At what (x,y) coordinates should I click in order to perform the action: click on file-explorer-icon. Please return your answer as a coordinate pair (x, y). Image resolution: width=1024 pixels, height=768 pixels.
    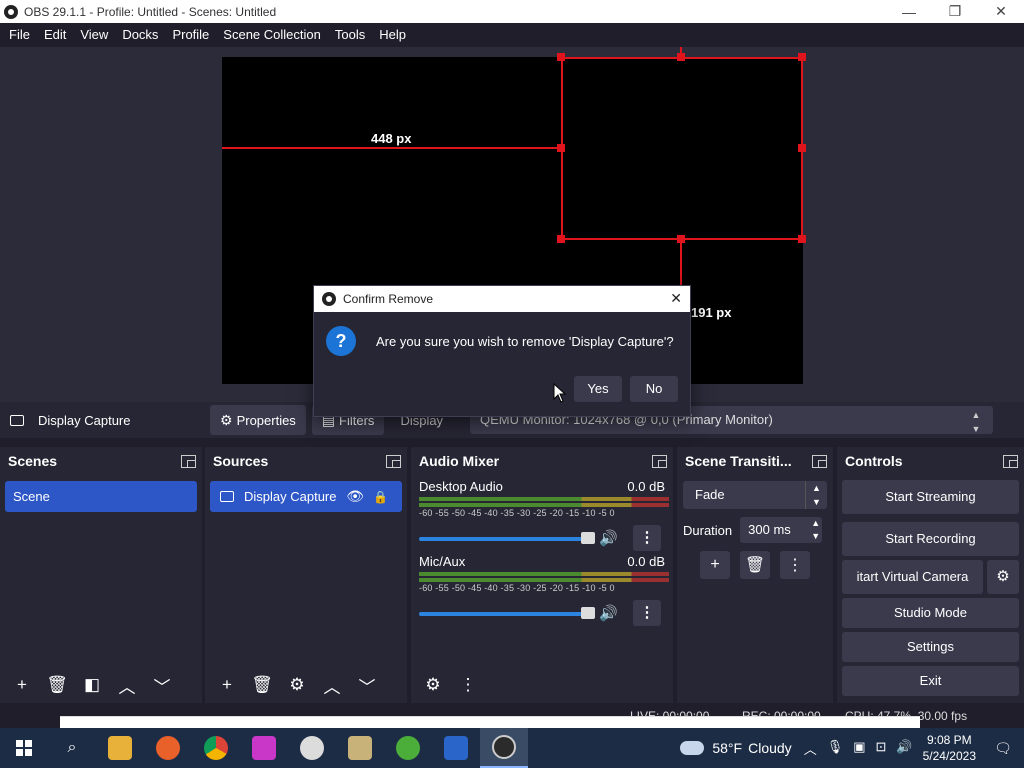
    Looking at the image, I should click on (120, 748).